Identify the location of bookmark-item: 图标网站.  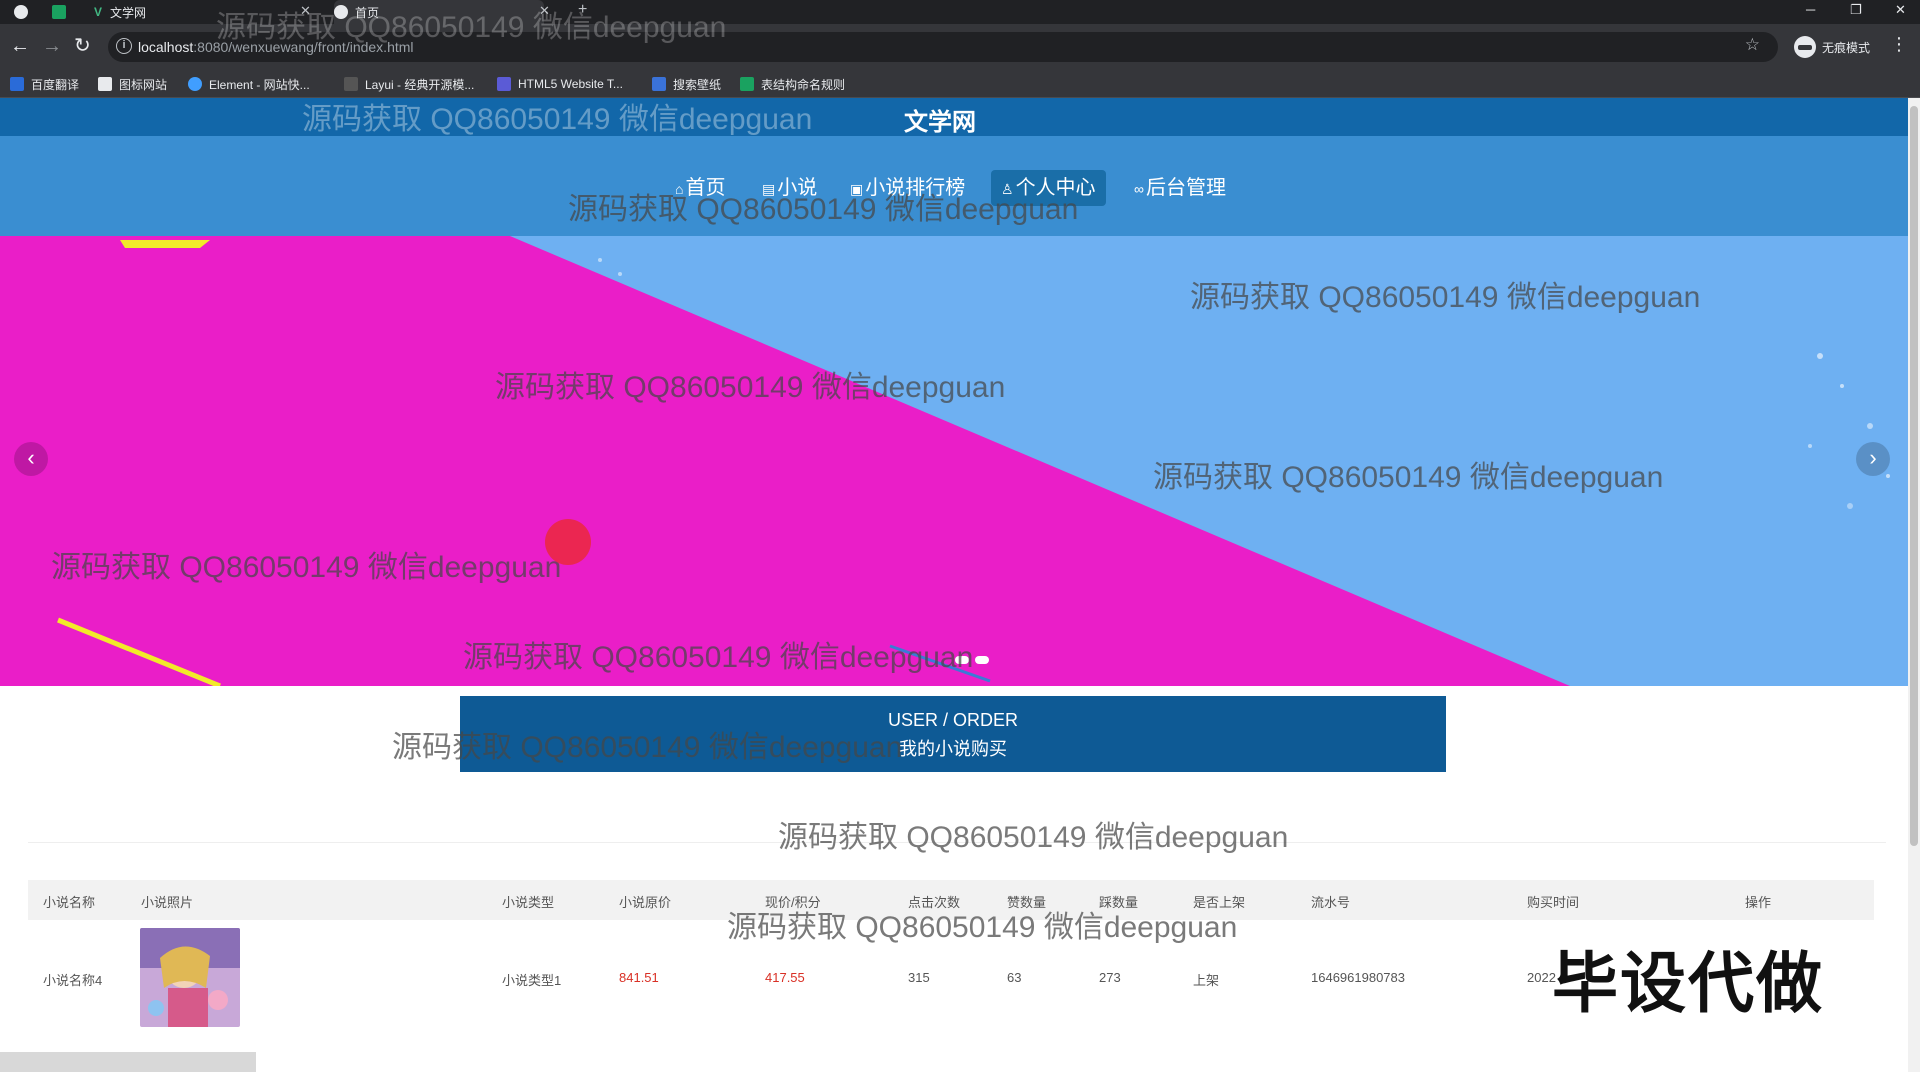
(132, 84).